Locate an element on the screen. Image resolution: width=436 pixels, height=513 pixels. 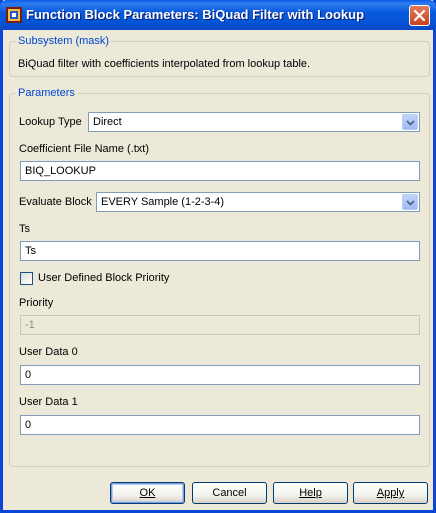
apply-label: Apply is located at coordinates (390, 493).